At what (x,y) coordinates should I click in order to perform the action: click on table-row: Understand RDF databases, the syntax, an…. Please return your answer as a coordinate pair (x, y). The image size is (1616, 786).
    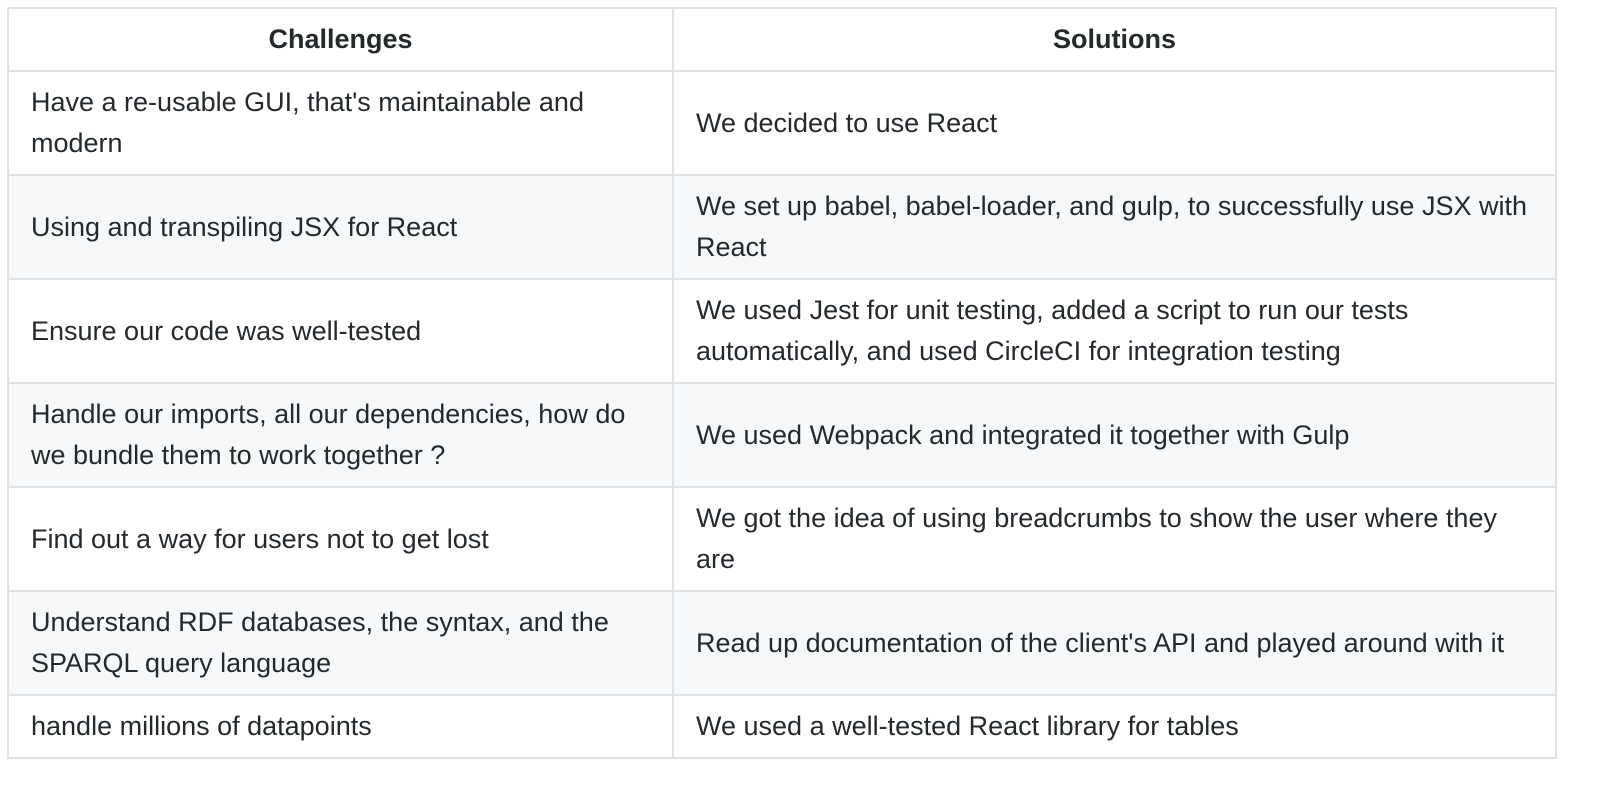
    Looking at the image, I should click on (782, 643).